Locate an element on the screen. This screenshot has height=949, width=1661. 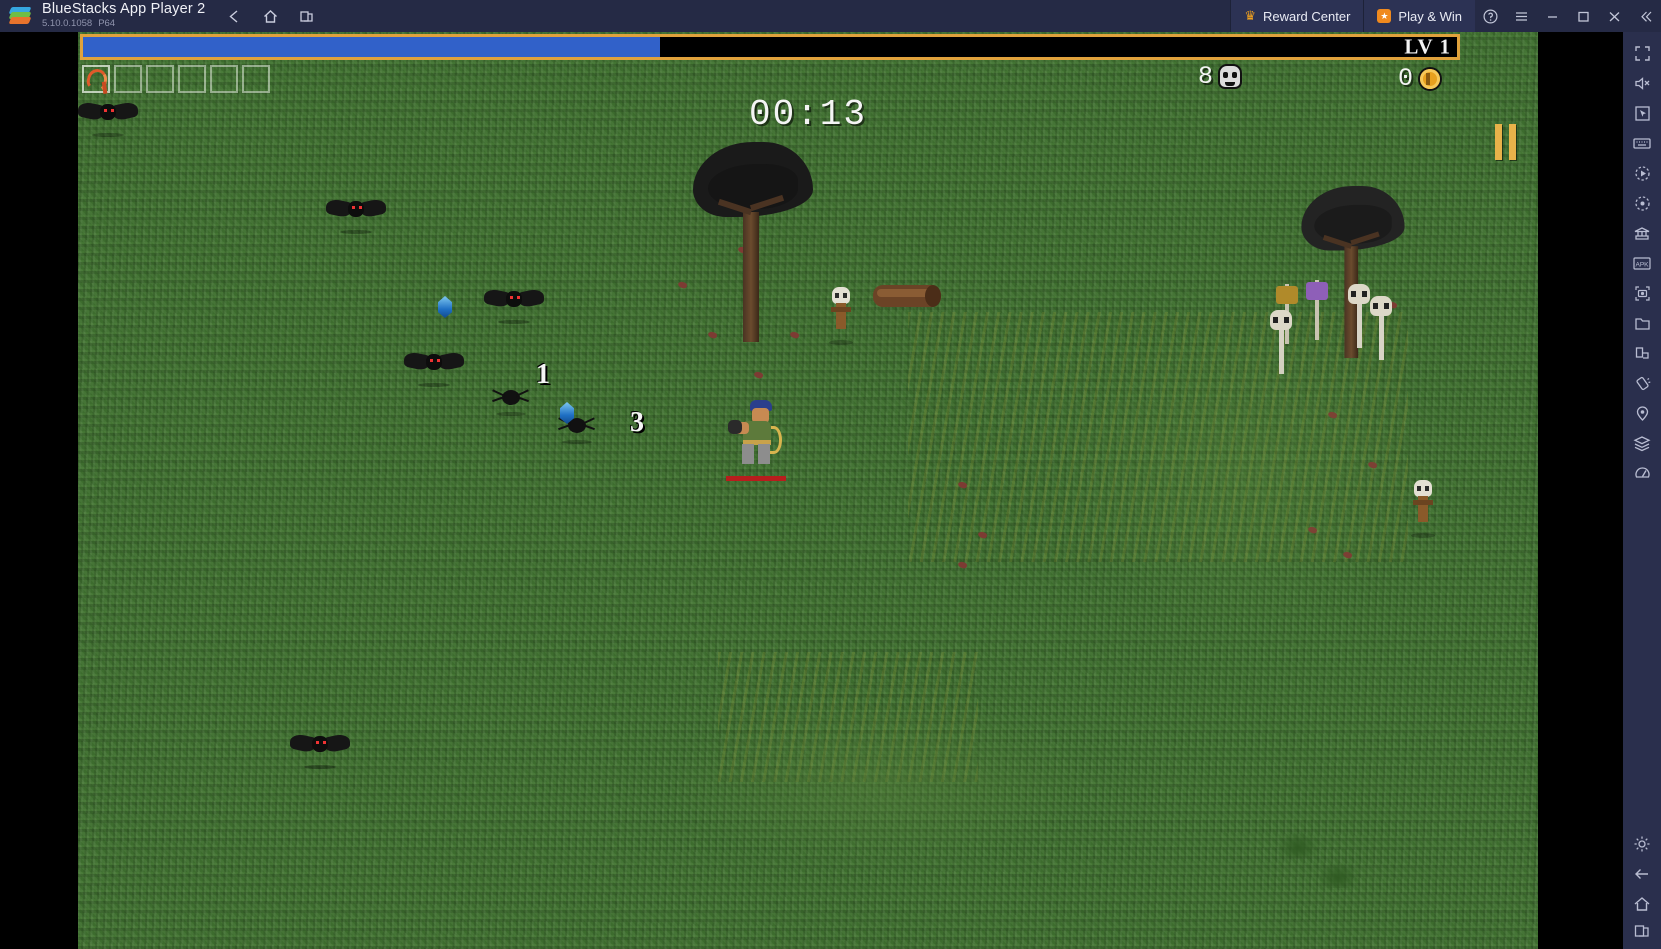
install-apk-icon: APK is located at coordinates (1642, 263).